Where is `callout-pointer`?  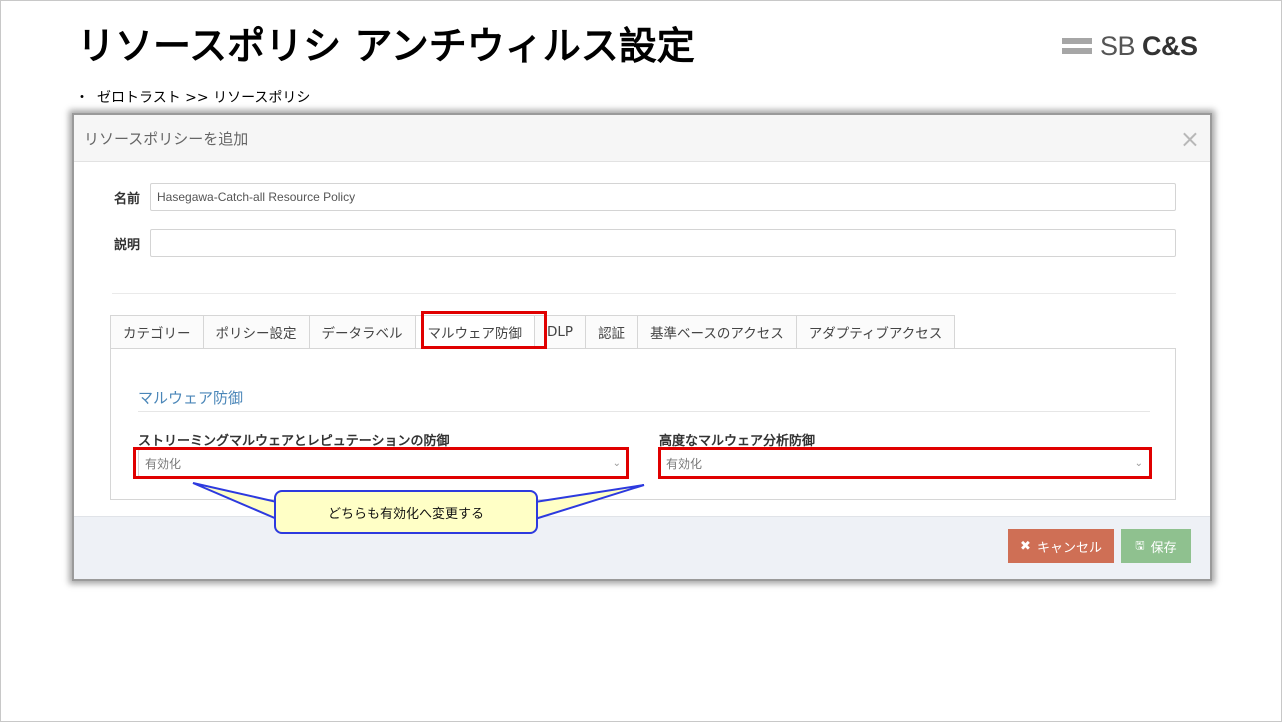
callout-pointer is located at coordinates (418, 501).